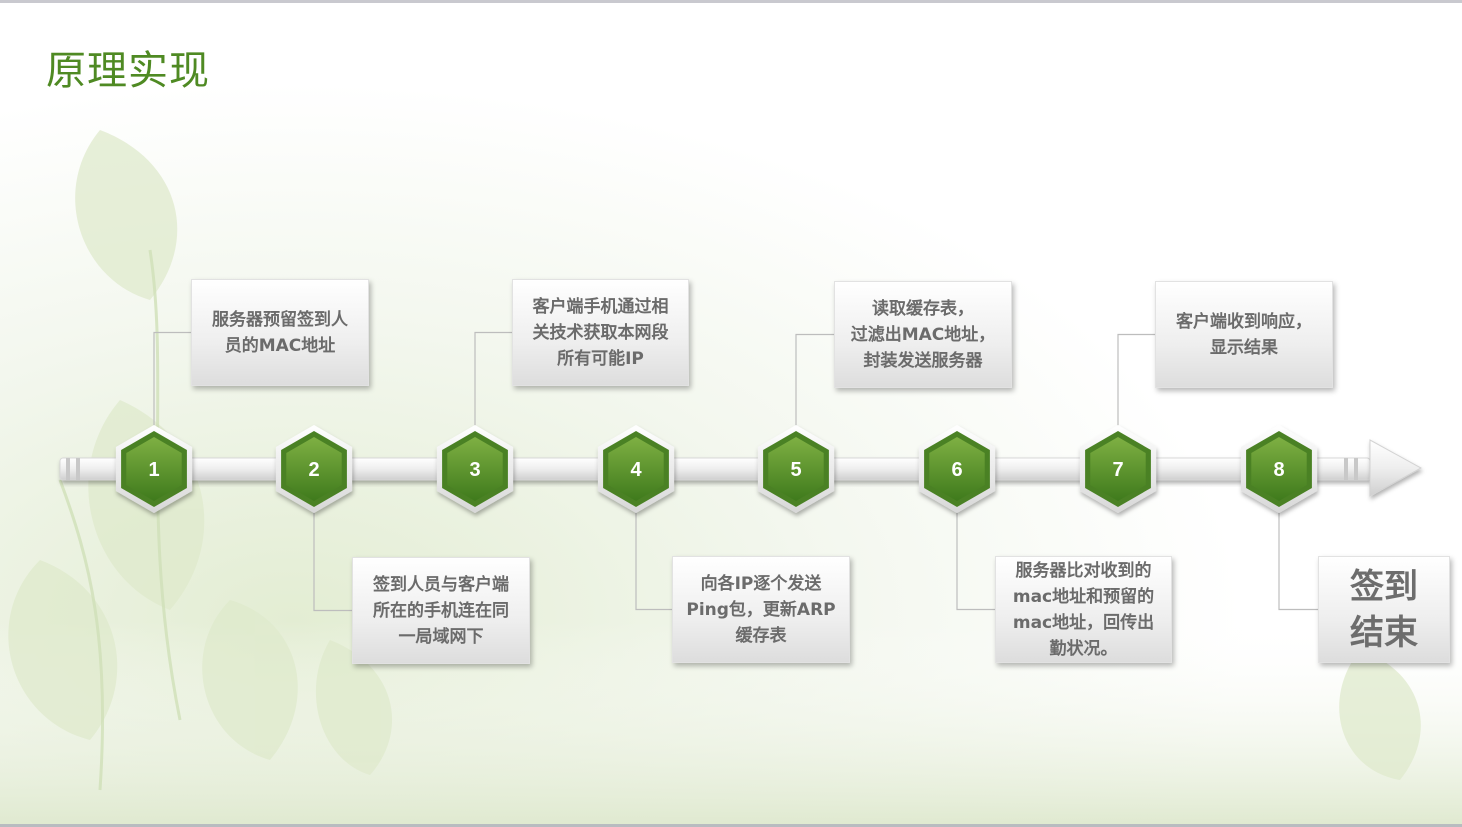  Describe the element at coordinates (1396, 468) in the screenshot. I see `timeline-arrowhead` at that location.